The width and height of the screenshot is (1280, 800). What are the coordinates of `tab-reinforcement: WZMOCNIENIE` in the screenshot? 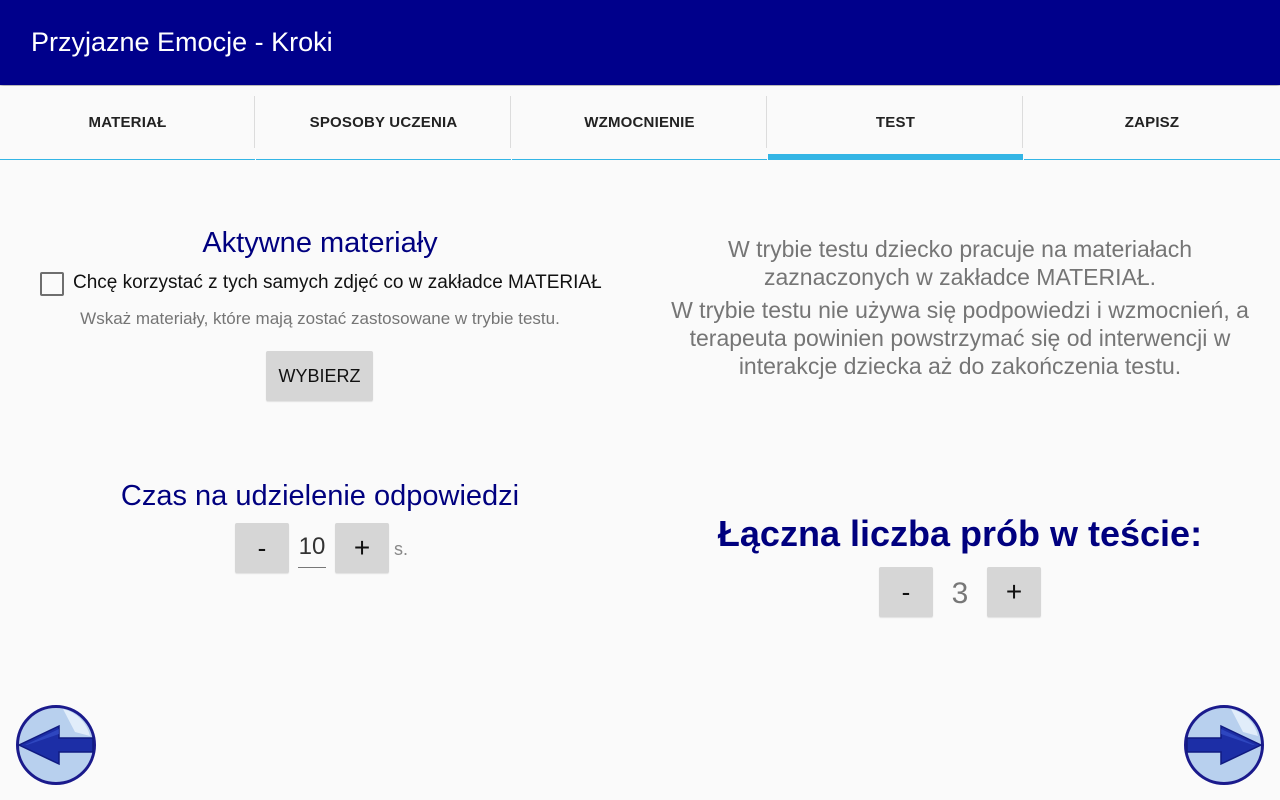 It's located at (639, 123).